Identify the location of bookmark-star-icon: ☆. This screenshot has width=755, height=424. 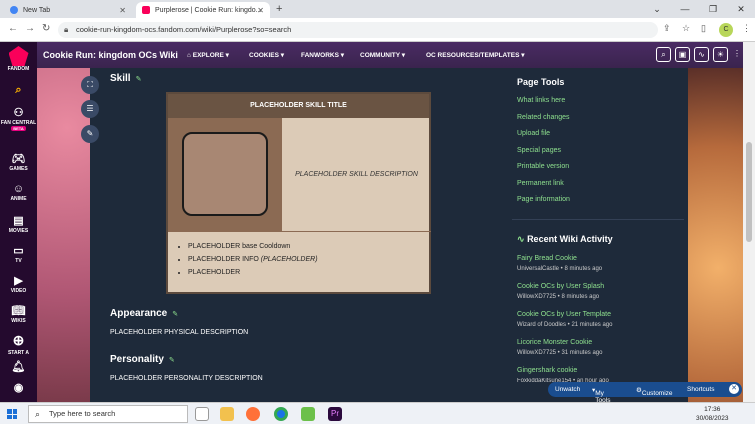
(686, 28).